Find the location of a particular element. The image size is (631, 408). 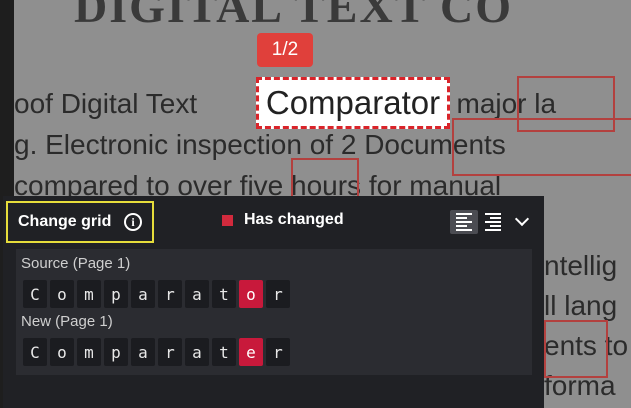

changed-color-swatch is located at coordinates (227, 220).